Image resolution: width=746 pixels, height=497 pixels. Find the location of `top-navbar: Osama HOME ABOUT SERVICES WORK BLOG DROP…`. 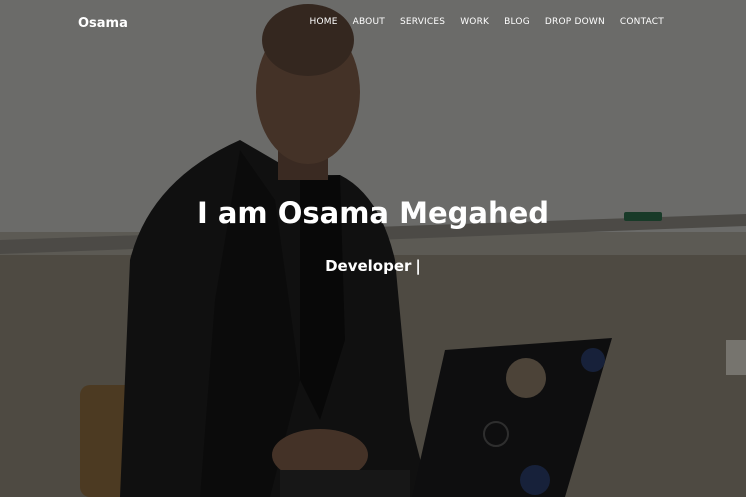

top-navbar: Osama HOME ABOUT SERVICES WORK BLOG DROP… is located at coordinates (373, 23).